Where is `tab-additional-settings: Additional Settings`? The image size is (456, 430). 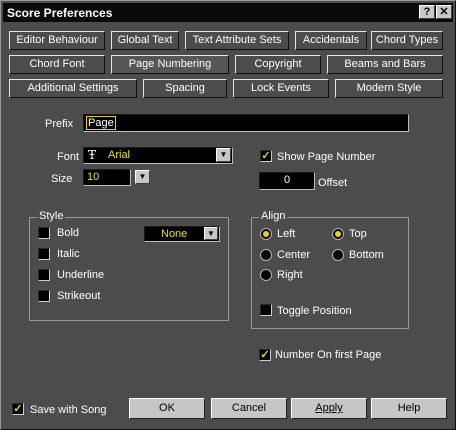
tab-additional-settings: Additional Settings is located at coordinates (73, 88).